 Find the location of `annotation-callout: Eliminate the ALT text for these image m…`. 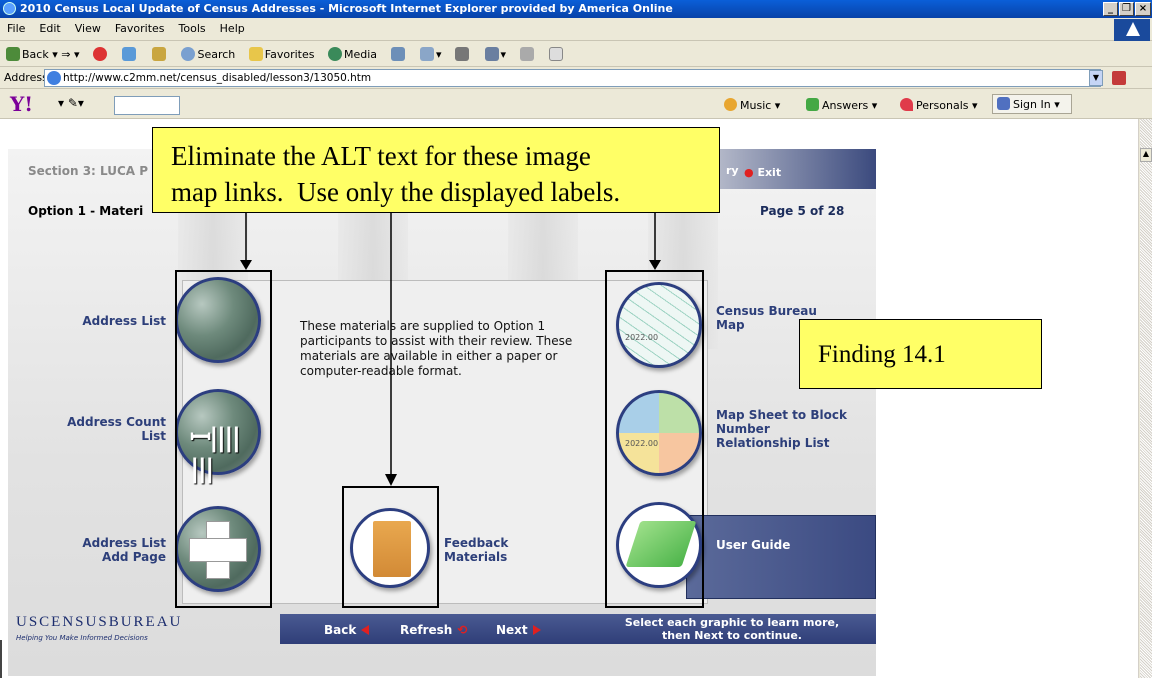

annotation-callout: Eliminate the ALT text for these image m… is located at coordinates (436, 170).